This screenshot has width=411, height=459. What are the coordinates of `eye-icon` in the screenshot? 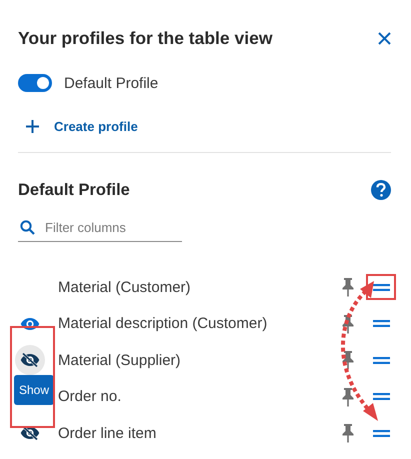 It's located at (30, 323).